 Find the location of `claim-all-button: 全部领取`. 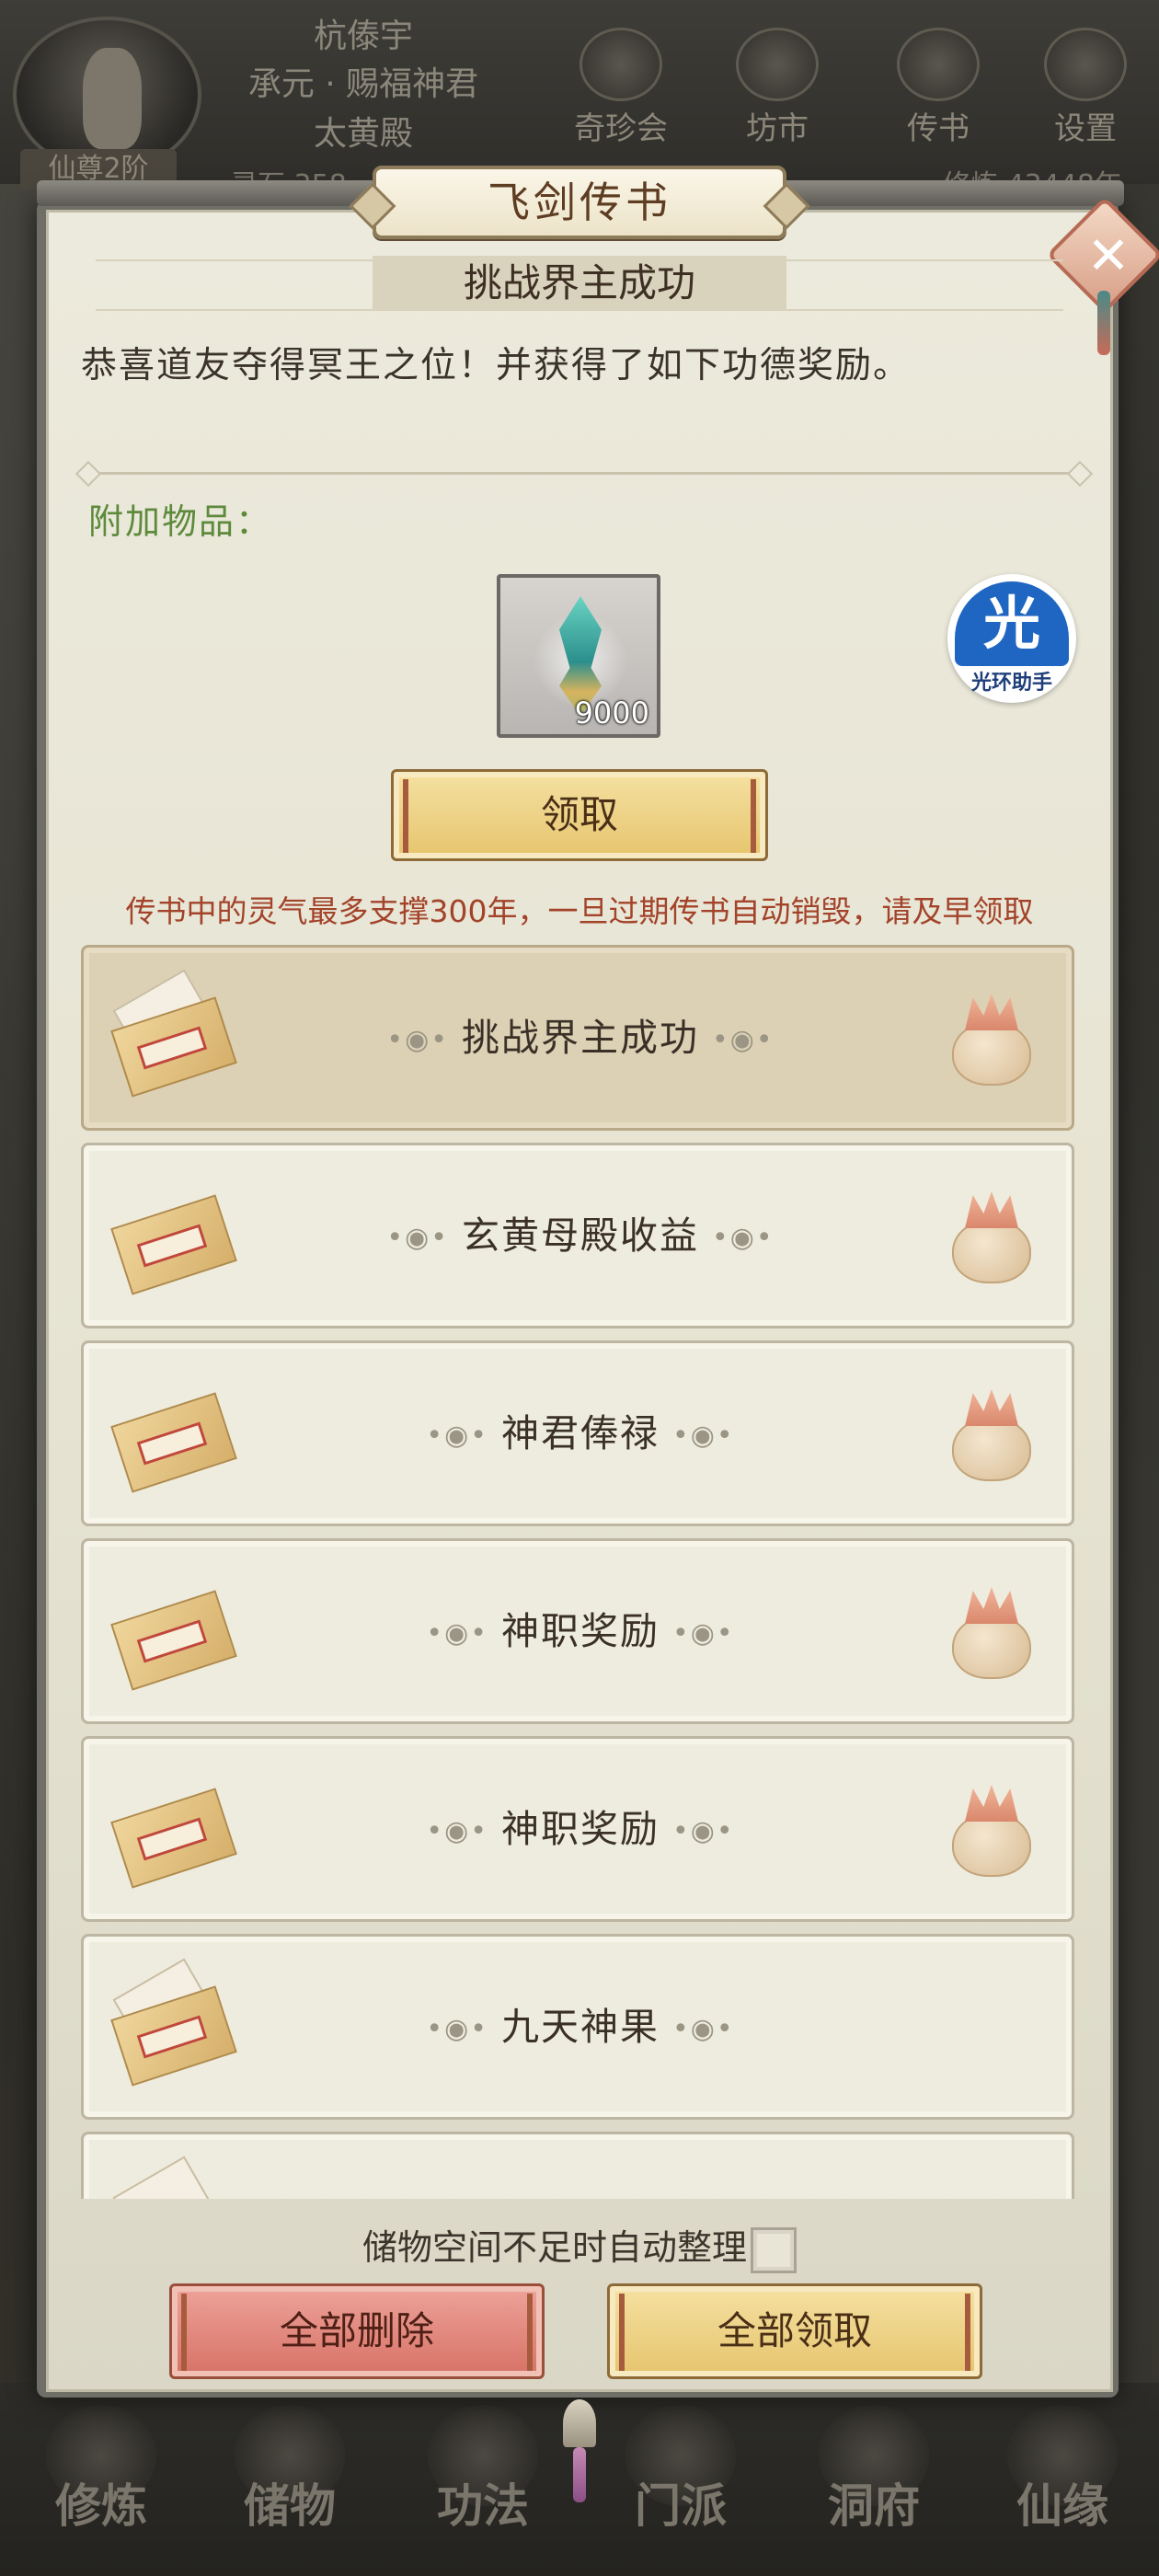

claim-all-button: 全部领取 is located at coordinates (794, 2331).